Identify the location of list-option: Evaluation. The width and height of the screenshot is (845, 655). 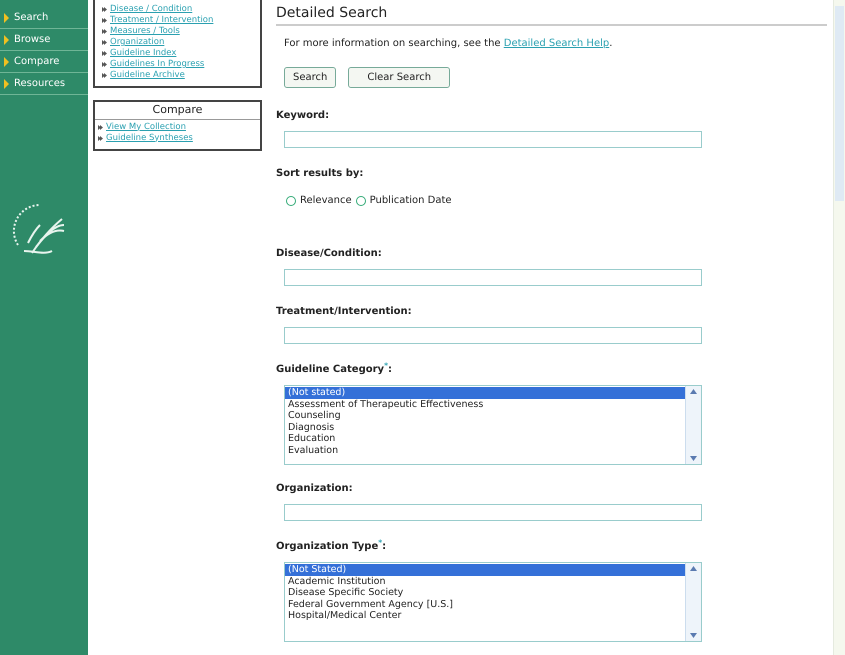
(485, 450).